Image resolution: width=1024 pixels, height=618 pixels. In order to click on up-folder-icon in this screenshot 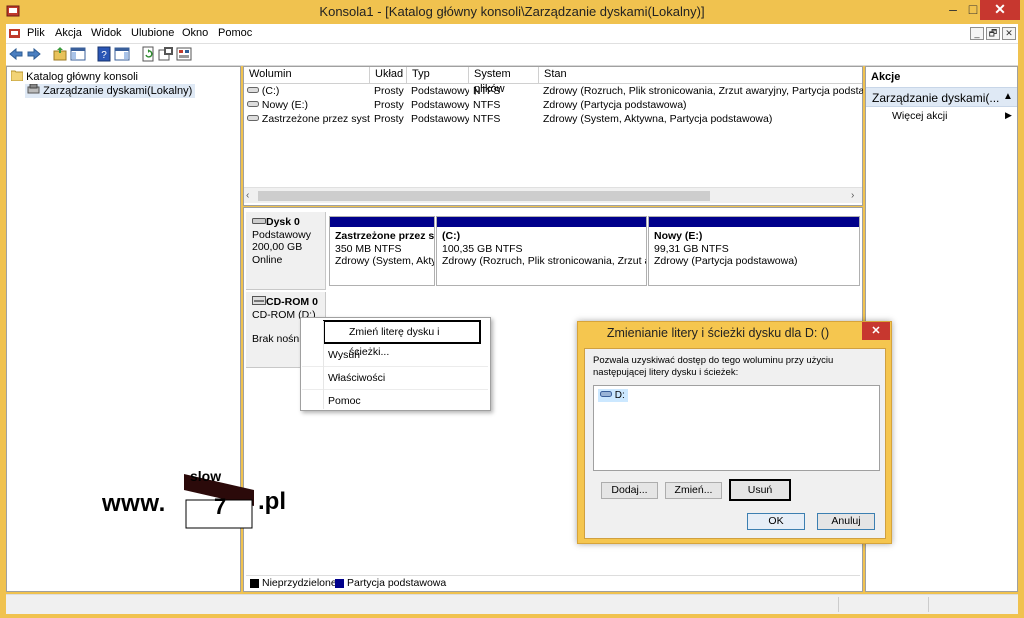, I will do `click(60, 54)`.